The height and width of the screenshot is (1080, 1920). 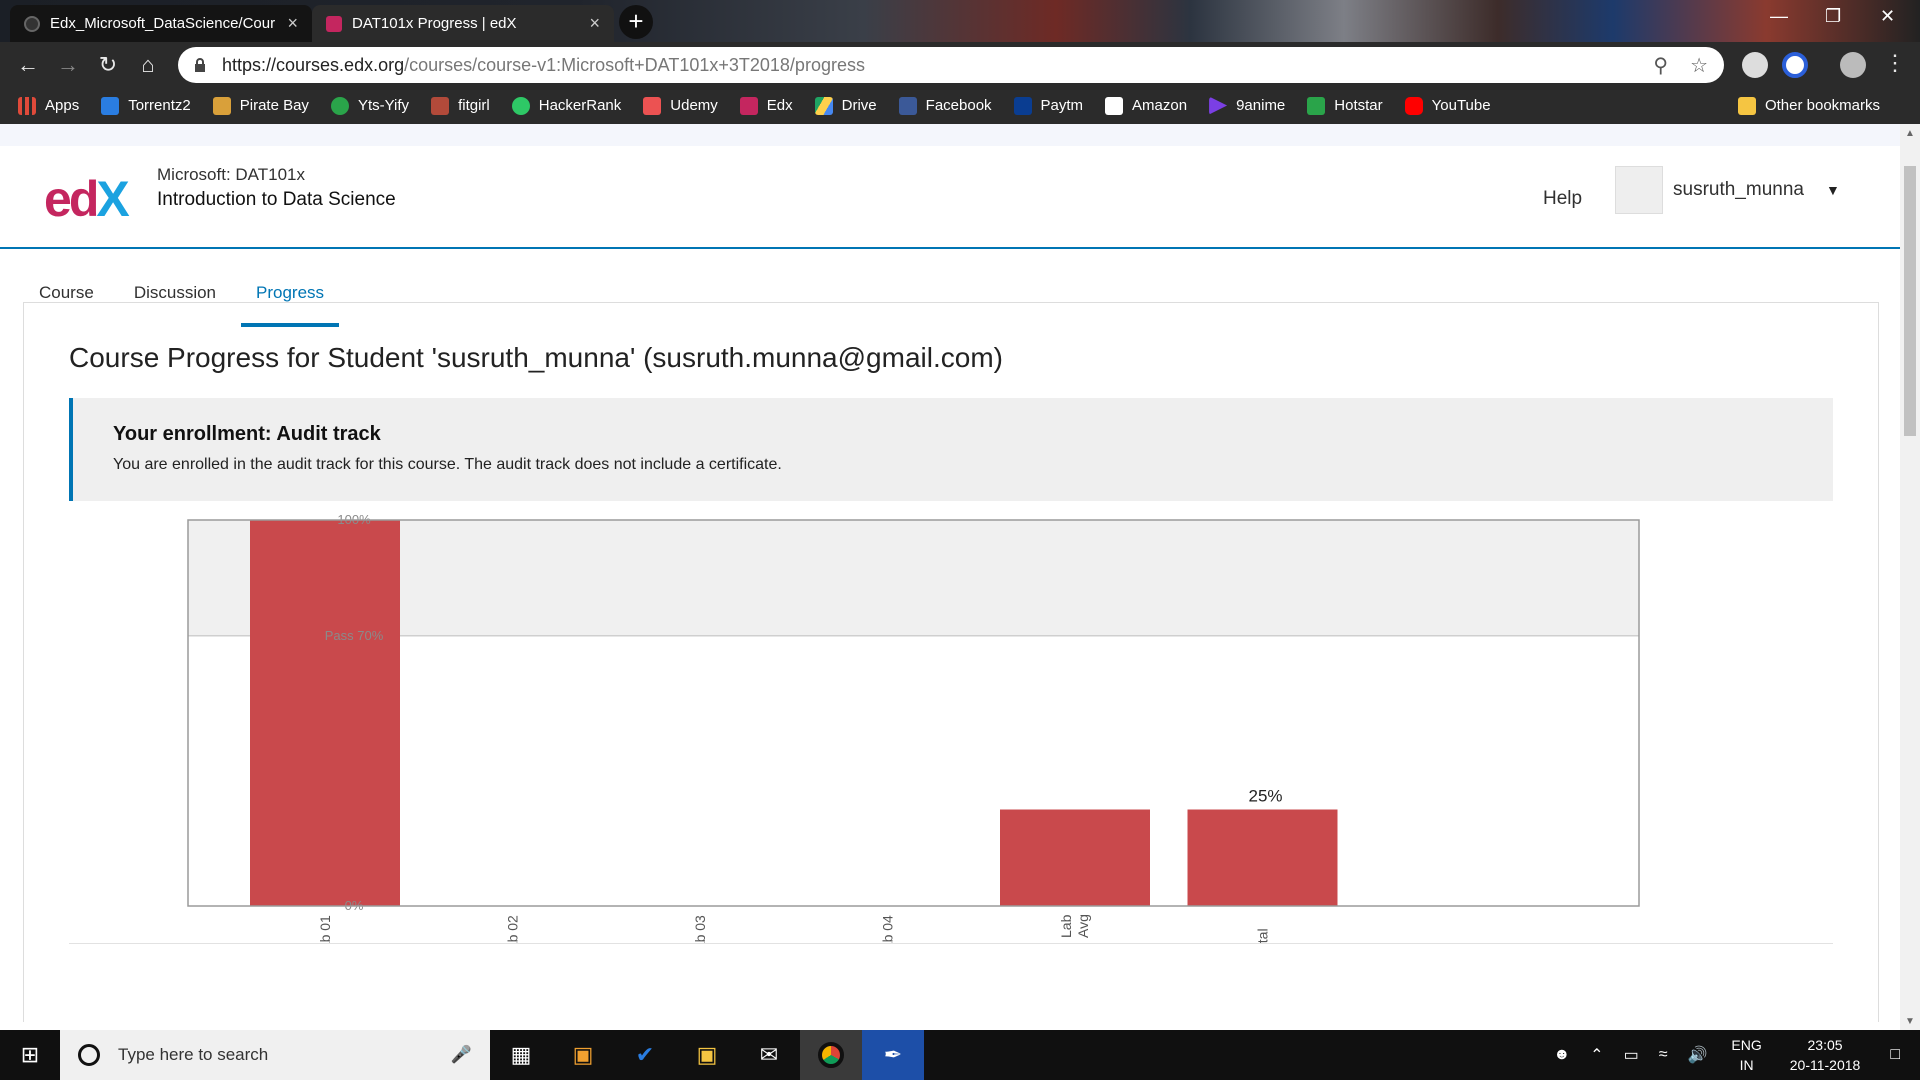 I want to click on bookmark-paytm: Paytm, so click(x=1048, y=105).